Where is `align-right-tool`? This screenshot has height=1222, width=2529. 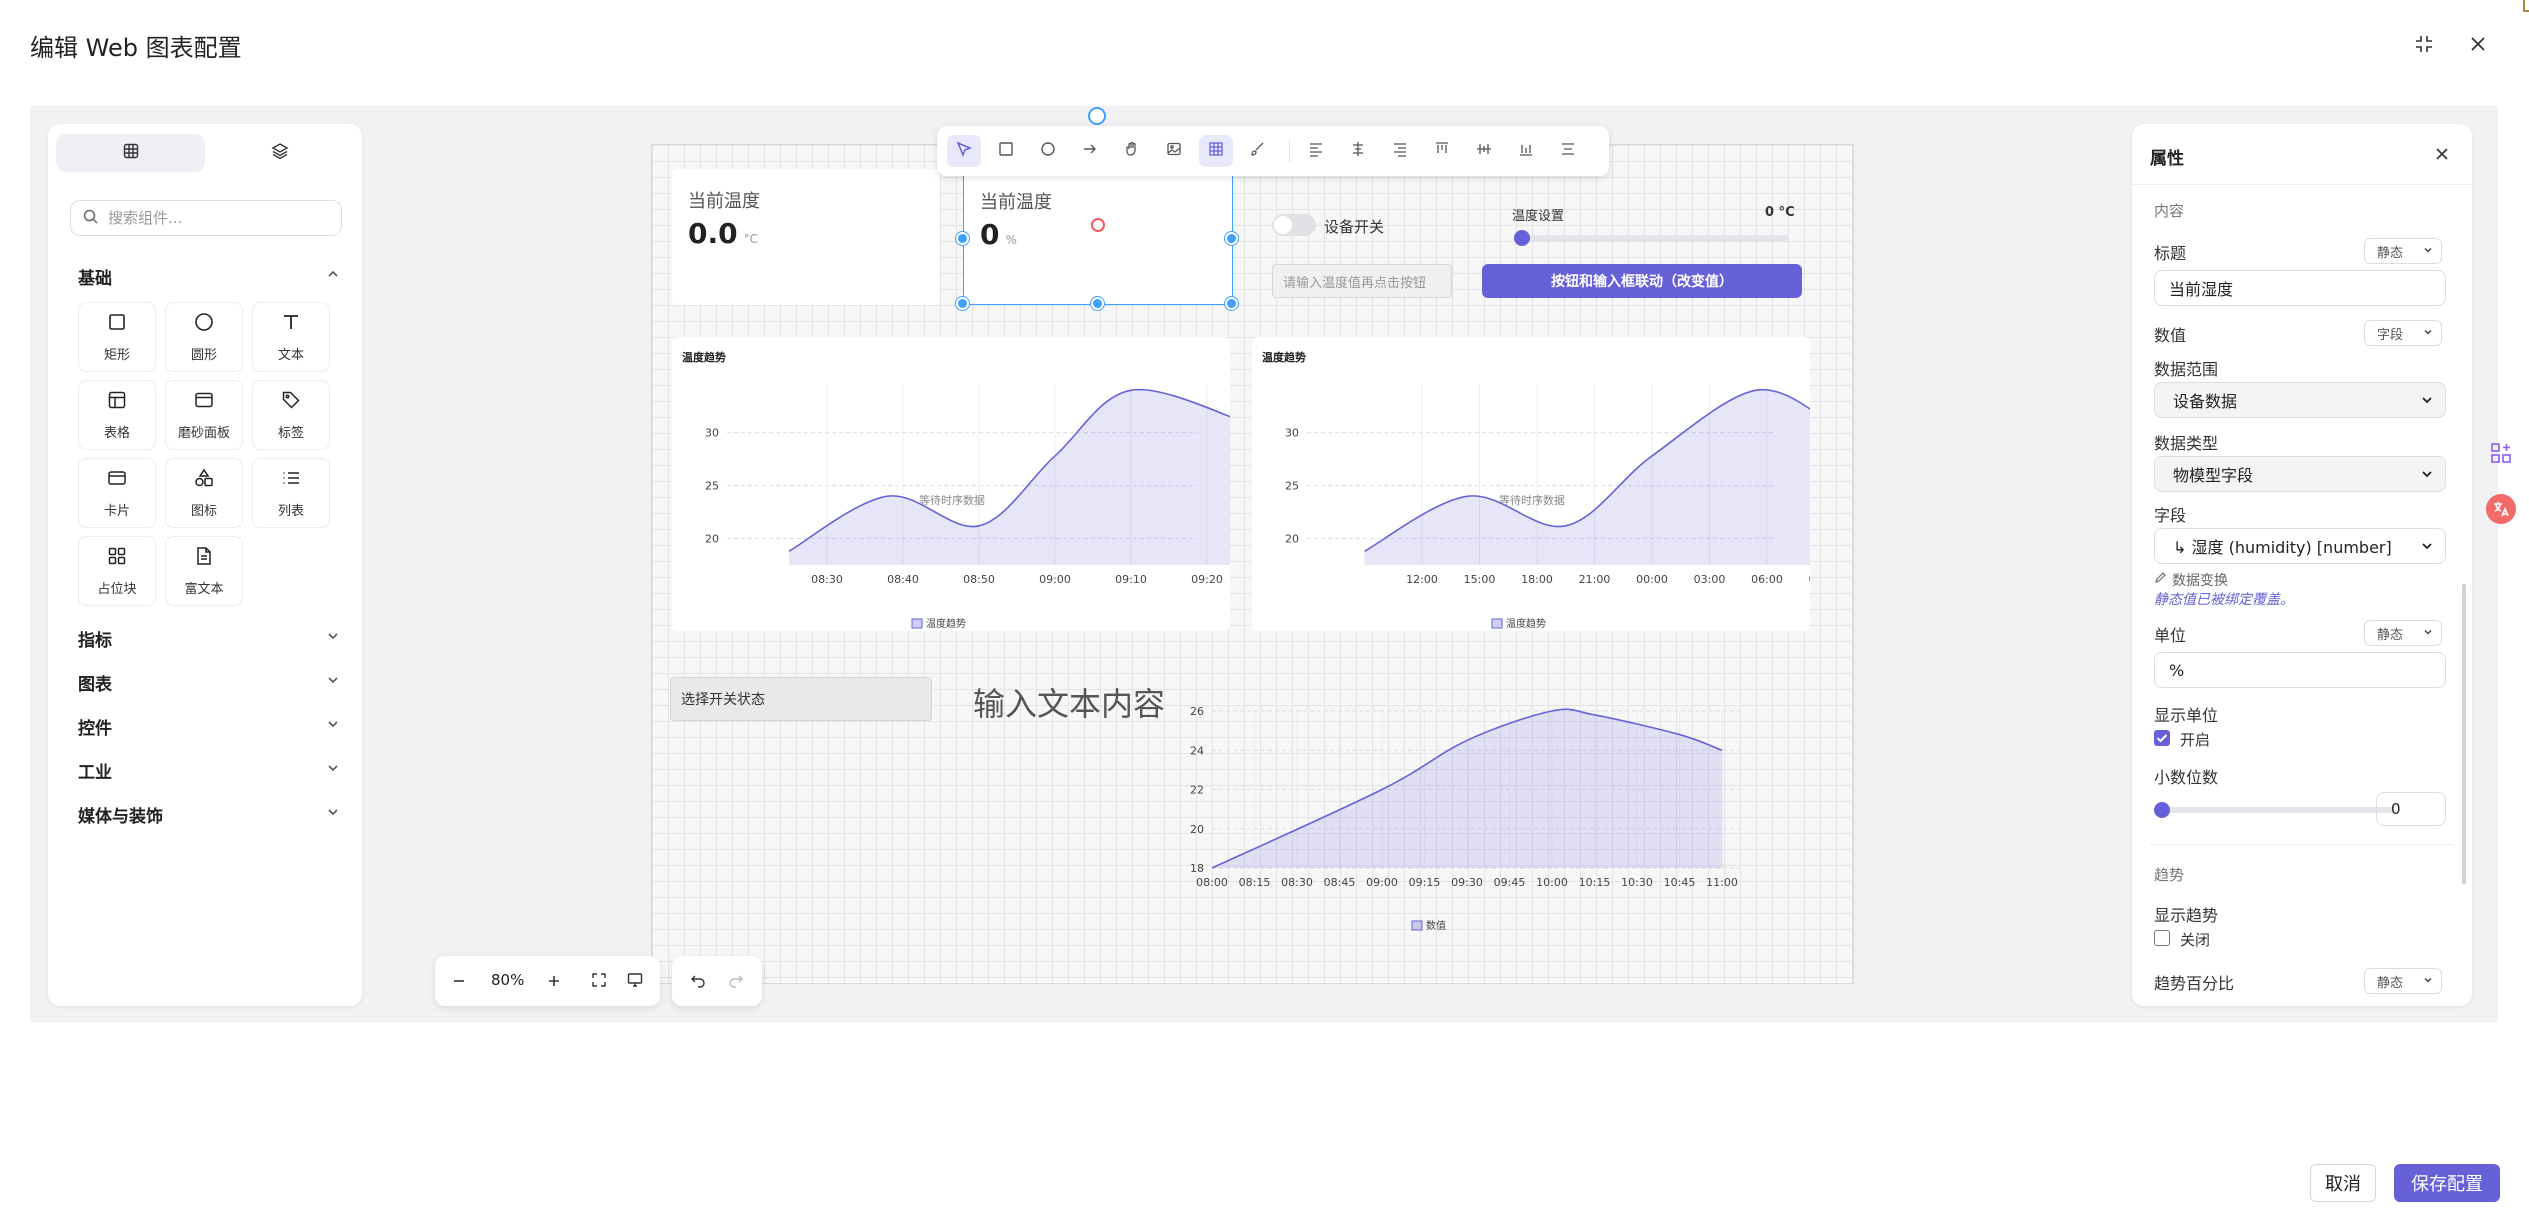
align-right-tool is located at coordinates (1400, 151).